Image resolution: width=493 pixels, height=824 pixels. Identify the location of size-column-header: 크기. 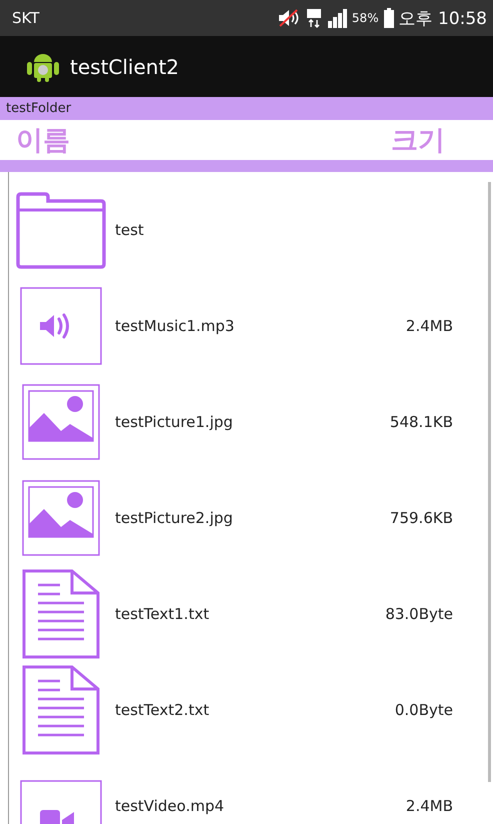
(418, 141).